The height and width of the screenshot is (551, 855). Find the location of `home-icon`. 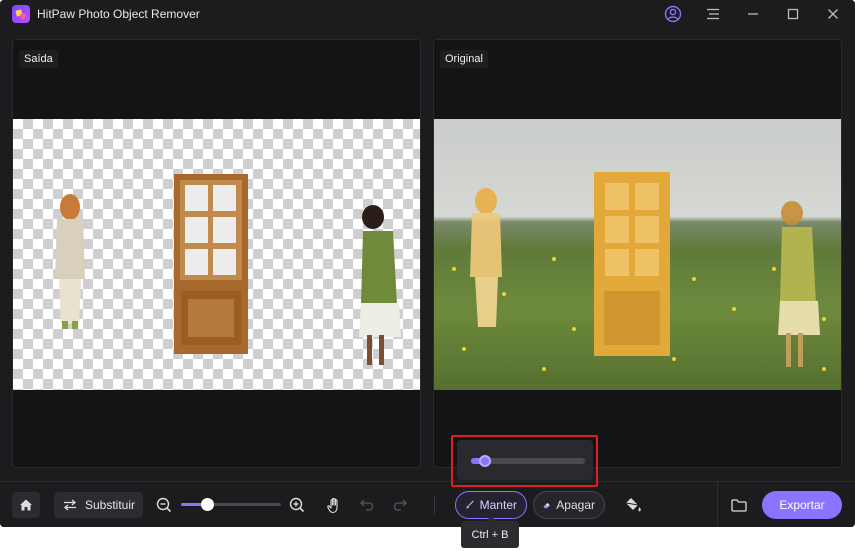

home-icon is located at coordinates (26, 505).